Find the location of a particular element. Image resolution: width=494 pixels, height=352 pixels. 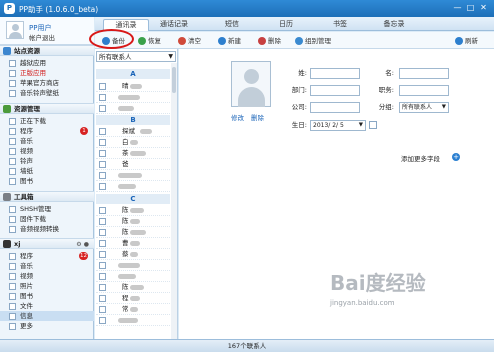

section-site-resources: 站点资源 is located at coordinates (47, 50).